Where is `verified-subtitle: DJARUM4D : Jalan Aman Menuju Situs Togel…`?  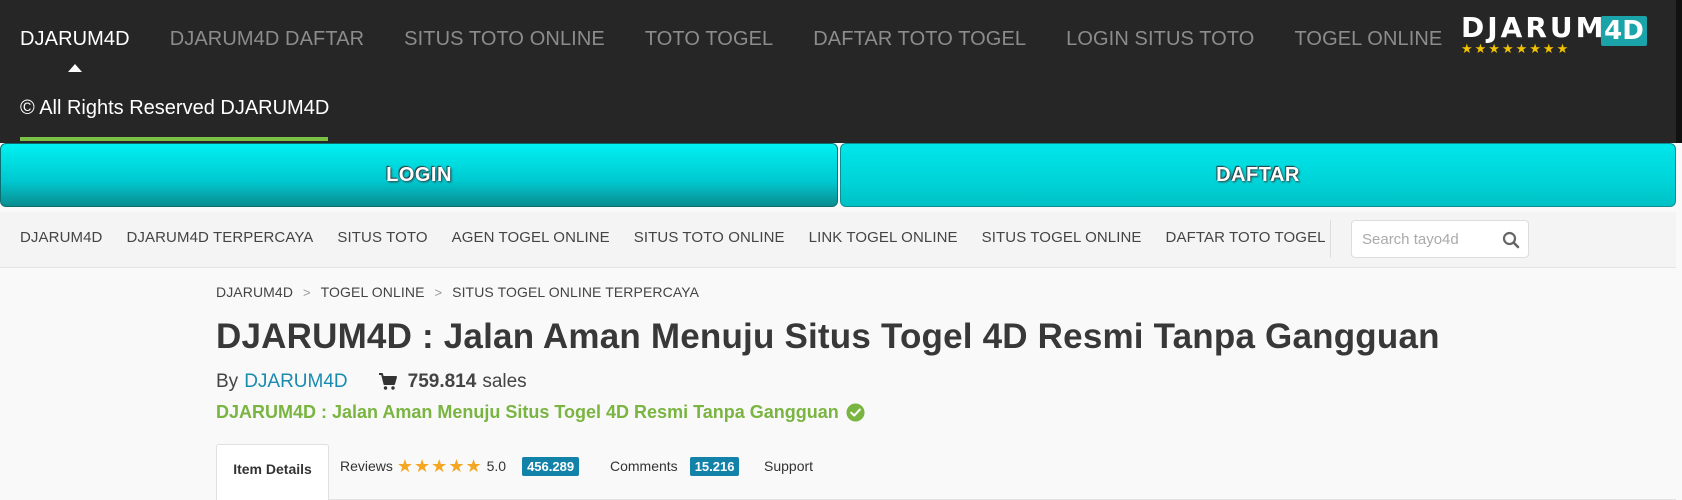 verified-subtitle: DJARUM4D : Jalan Aman Menuju Situs Togel… is located at coordinates (540, 412).